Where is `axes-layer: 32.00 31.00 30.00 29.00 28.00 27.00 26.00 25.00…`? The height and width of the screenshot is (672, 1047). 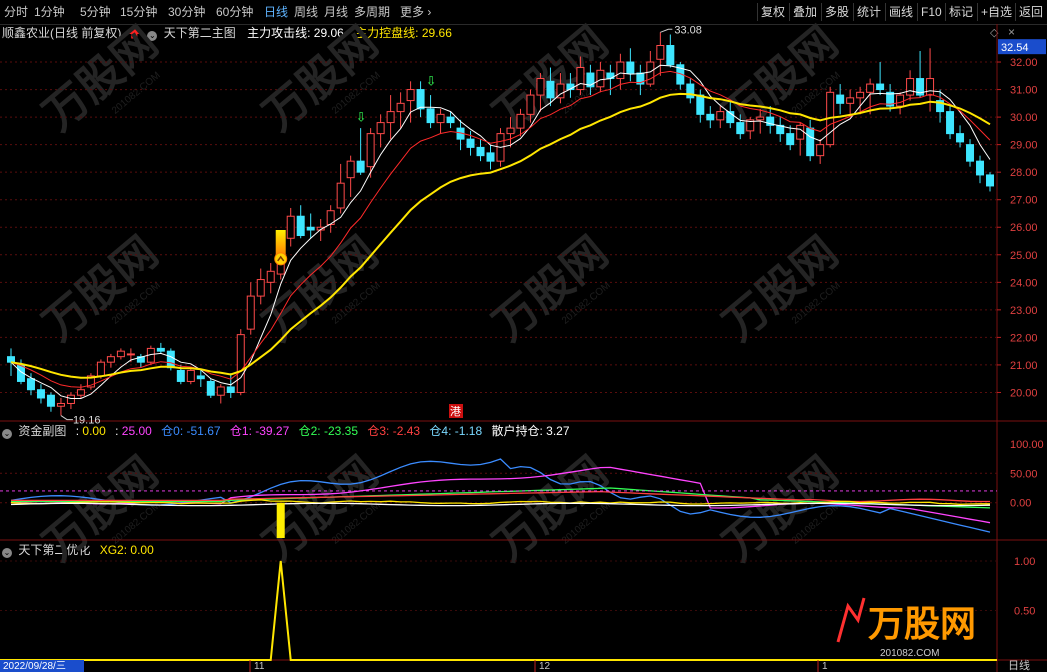
axes-layer: 32.00 31.00 30.00 29.00 28.00 27.00 26.00 25.00… is located at coordinates (1021, 328).